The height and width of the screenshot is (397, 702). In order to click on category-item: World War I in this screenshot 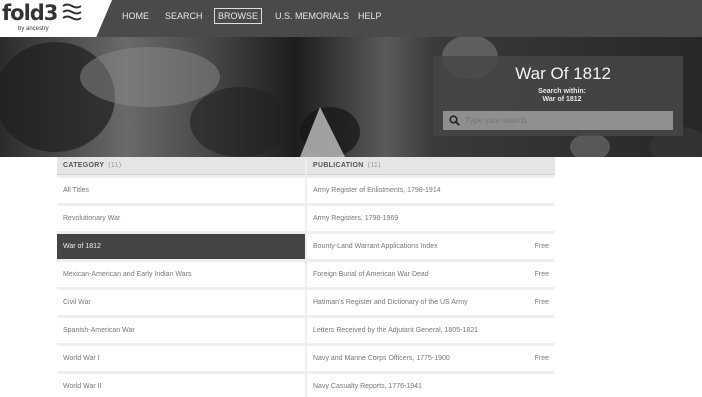, I will do `click(181, 358)`.